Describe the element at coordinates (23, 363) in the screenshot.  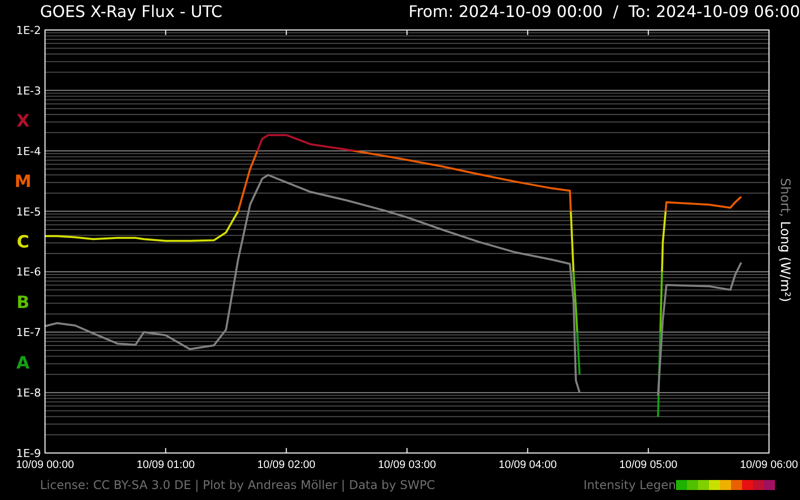
I see `flare-class-label: A` at that location.